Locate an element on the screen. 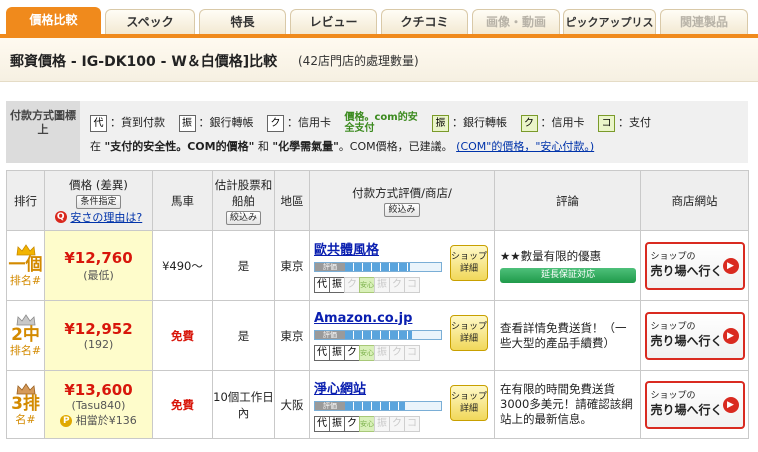 The image size is (758, 452). price-cell: ¥13,600 (Tasu840) P 相當於¥136 is located at coordinates (98, 404).